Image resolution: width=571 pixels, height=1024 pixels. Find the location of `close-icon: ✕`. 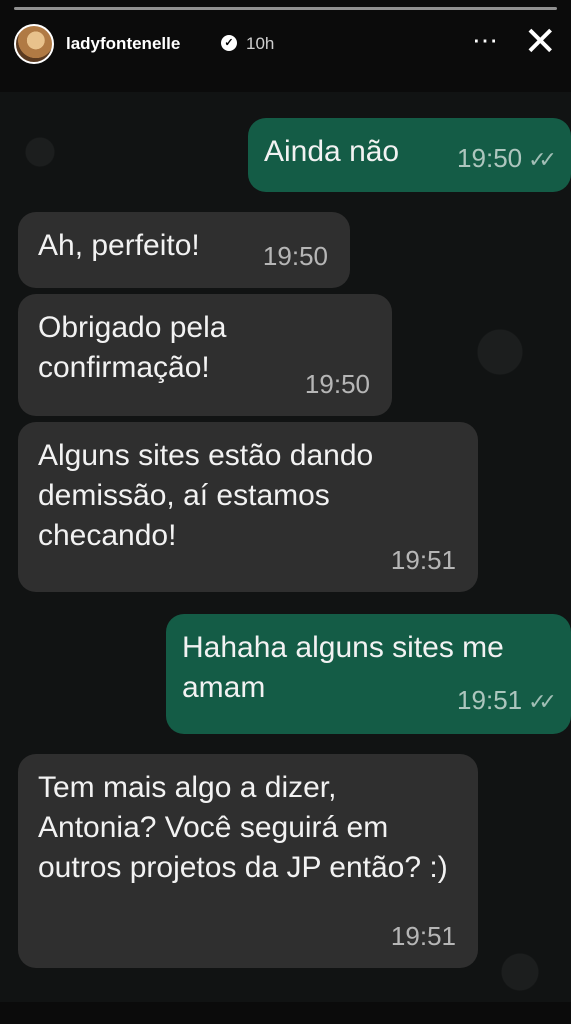

close-icon: ✕ is located at coordinates (540, 42).